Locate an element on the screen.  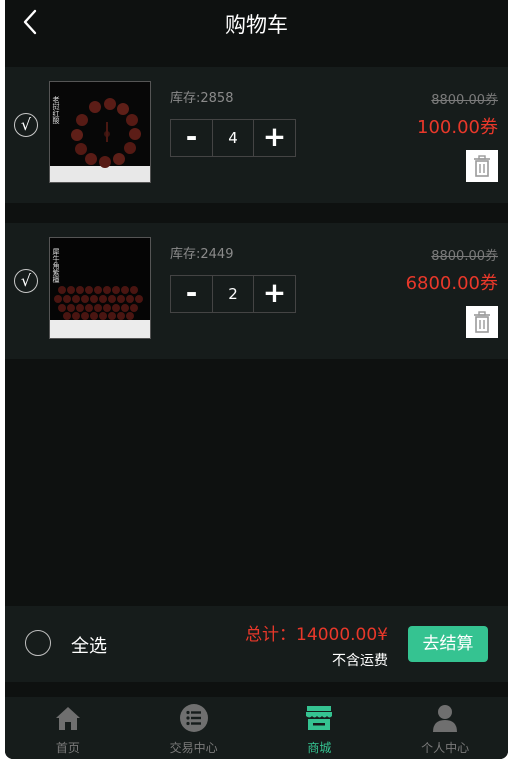
quantity-value: 2 is located at coordinates (233, 294).